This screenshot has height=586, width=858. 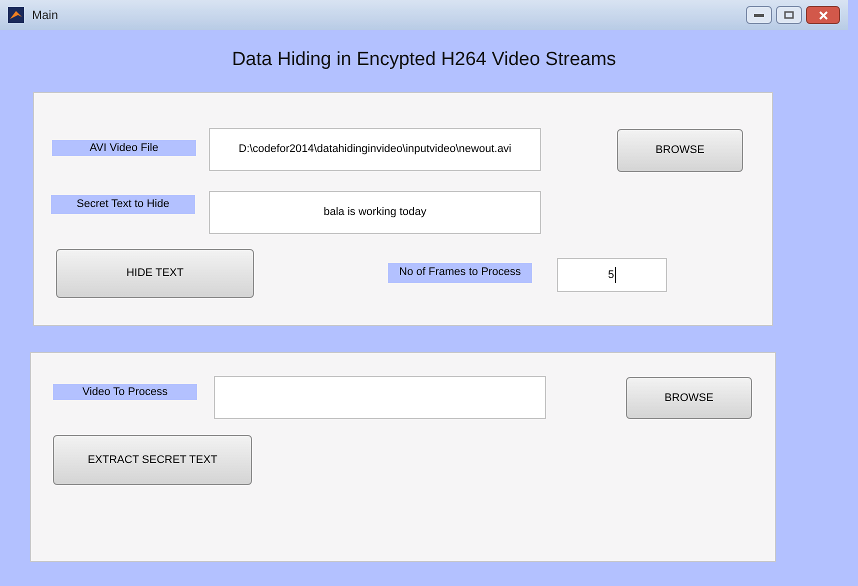 I want to click on app-heading: Data Hiding in Encypted H264 Video Streams, so click(x=424, y=60).